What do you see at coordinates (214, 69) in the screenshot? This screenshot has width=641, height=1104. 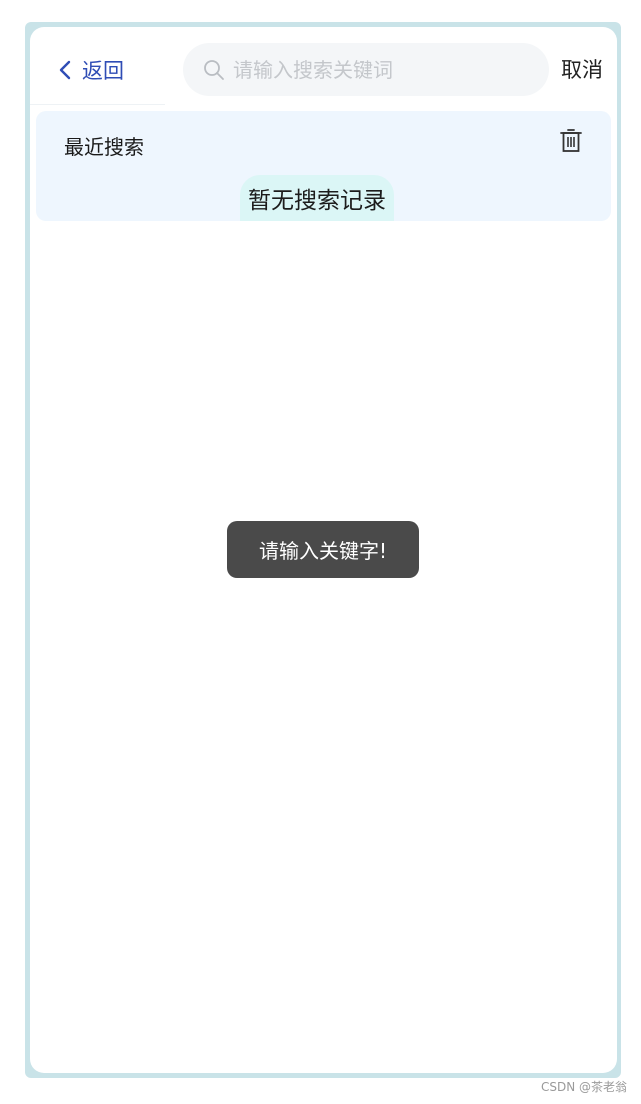 I see `search-icon` at bounding box center [214, 69].